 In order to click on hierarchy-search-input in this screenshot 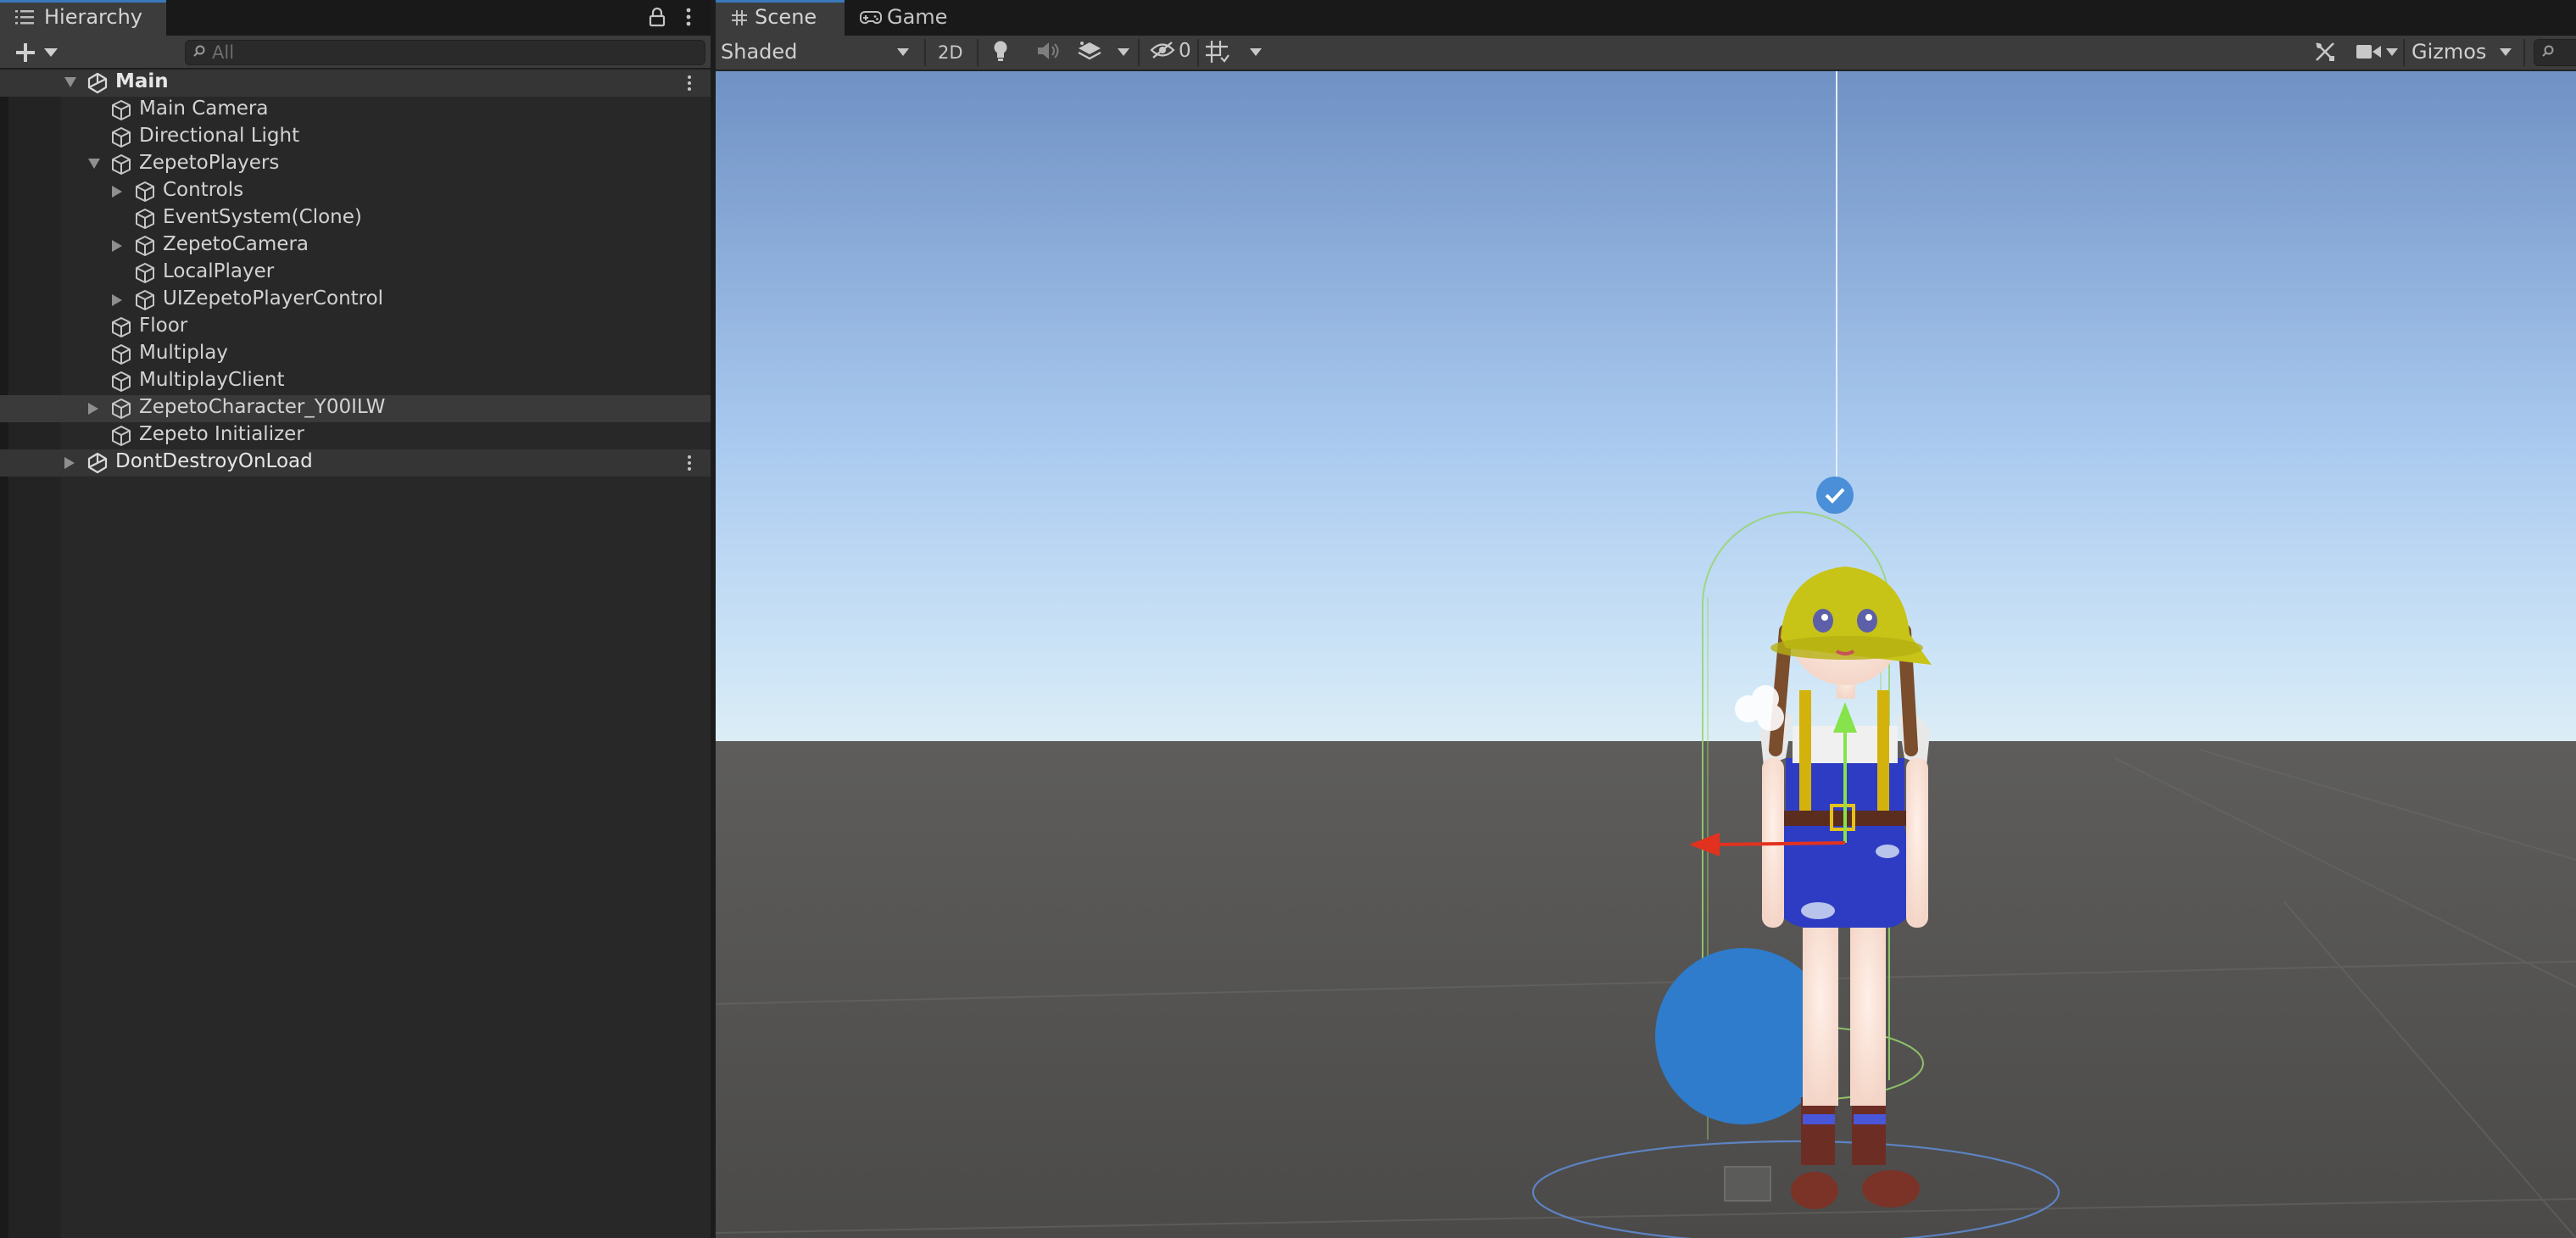, I will do `click(450, 52)`.